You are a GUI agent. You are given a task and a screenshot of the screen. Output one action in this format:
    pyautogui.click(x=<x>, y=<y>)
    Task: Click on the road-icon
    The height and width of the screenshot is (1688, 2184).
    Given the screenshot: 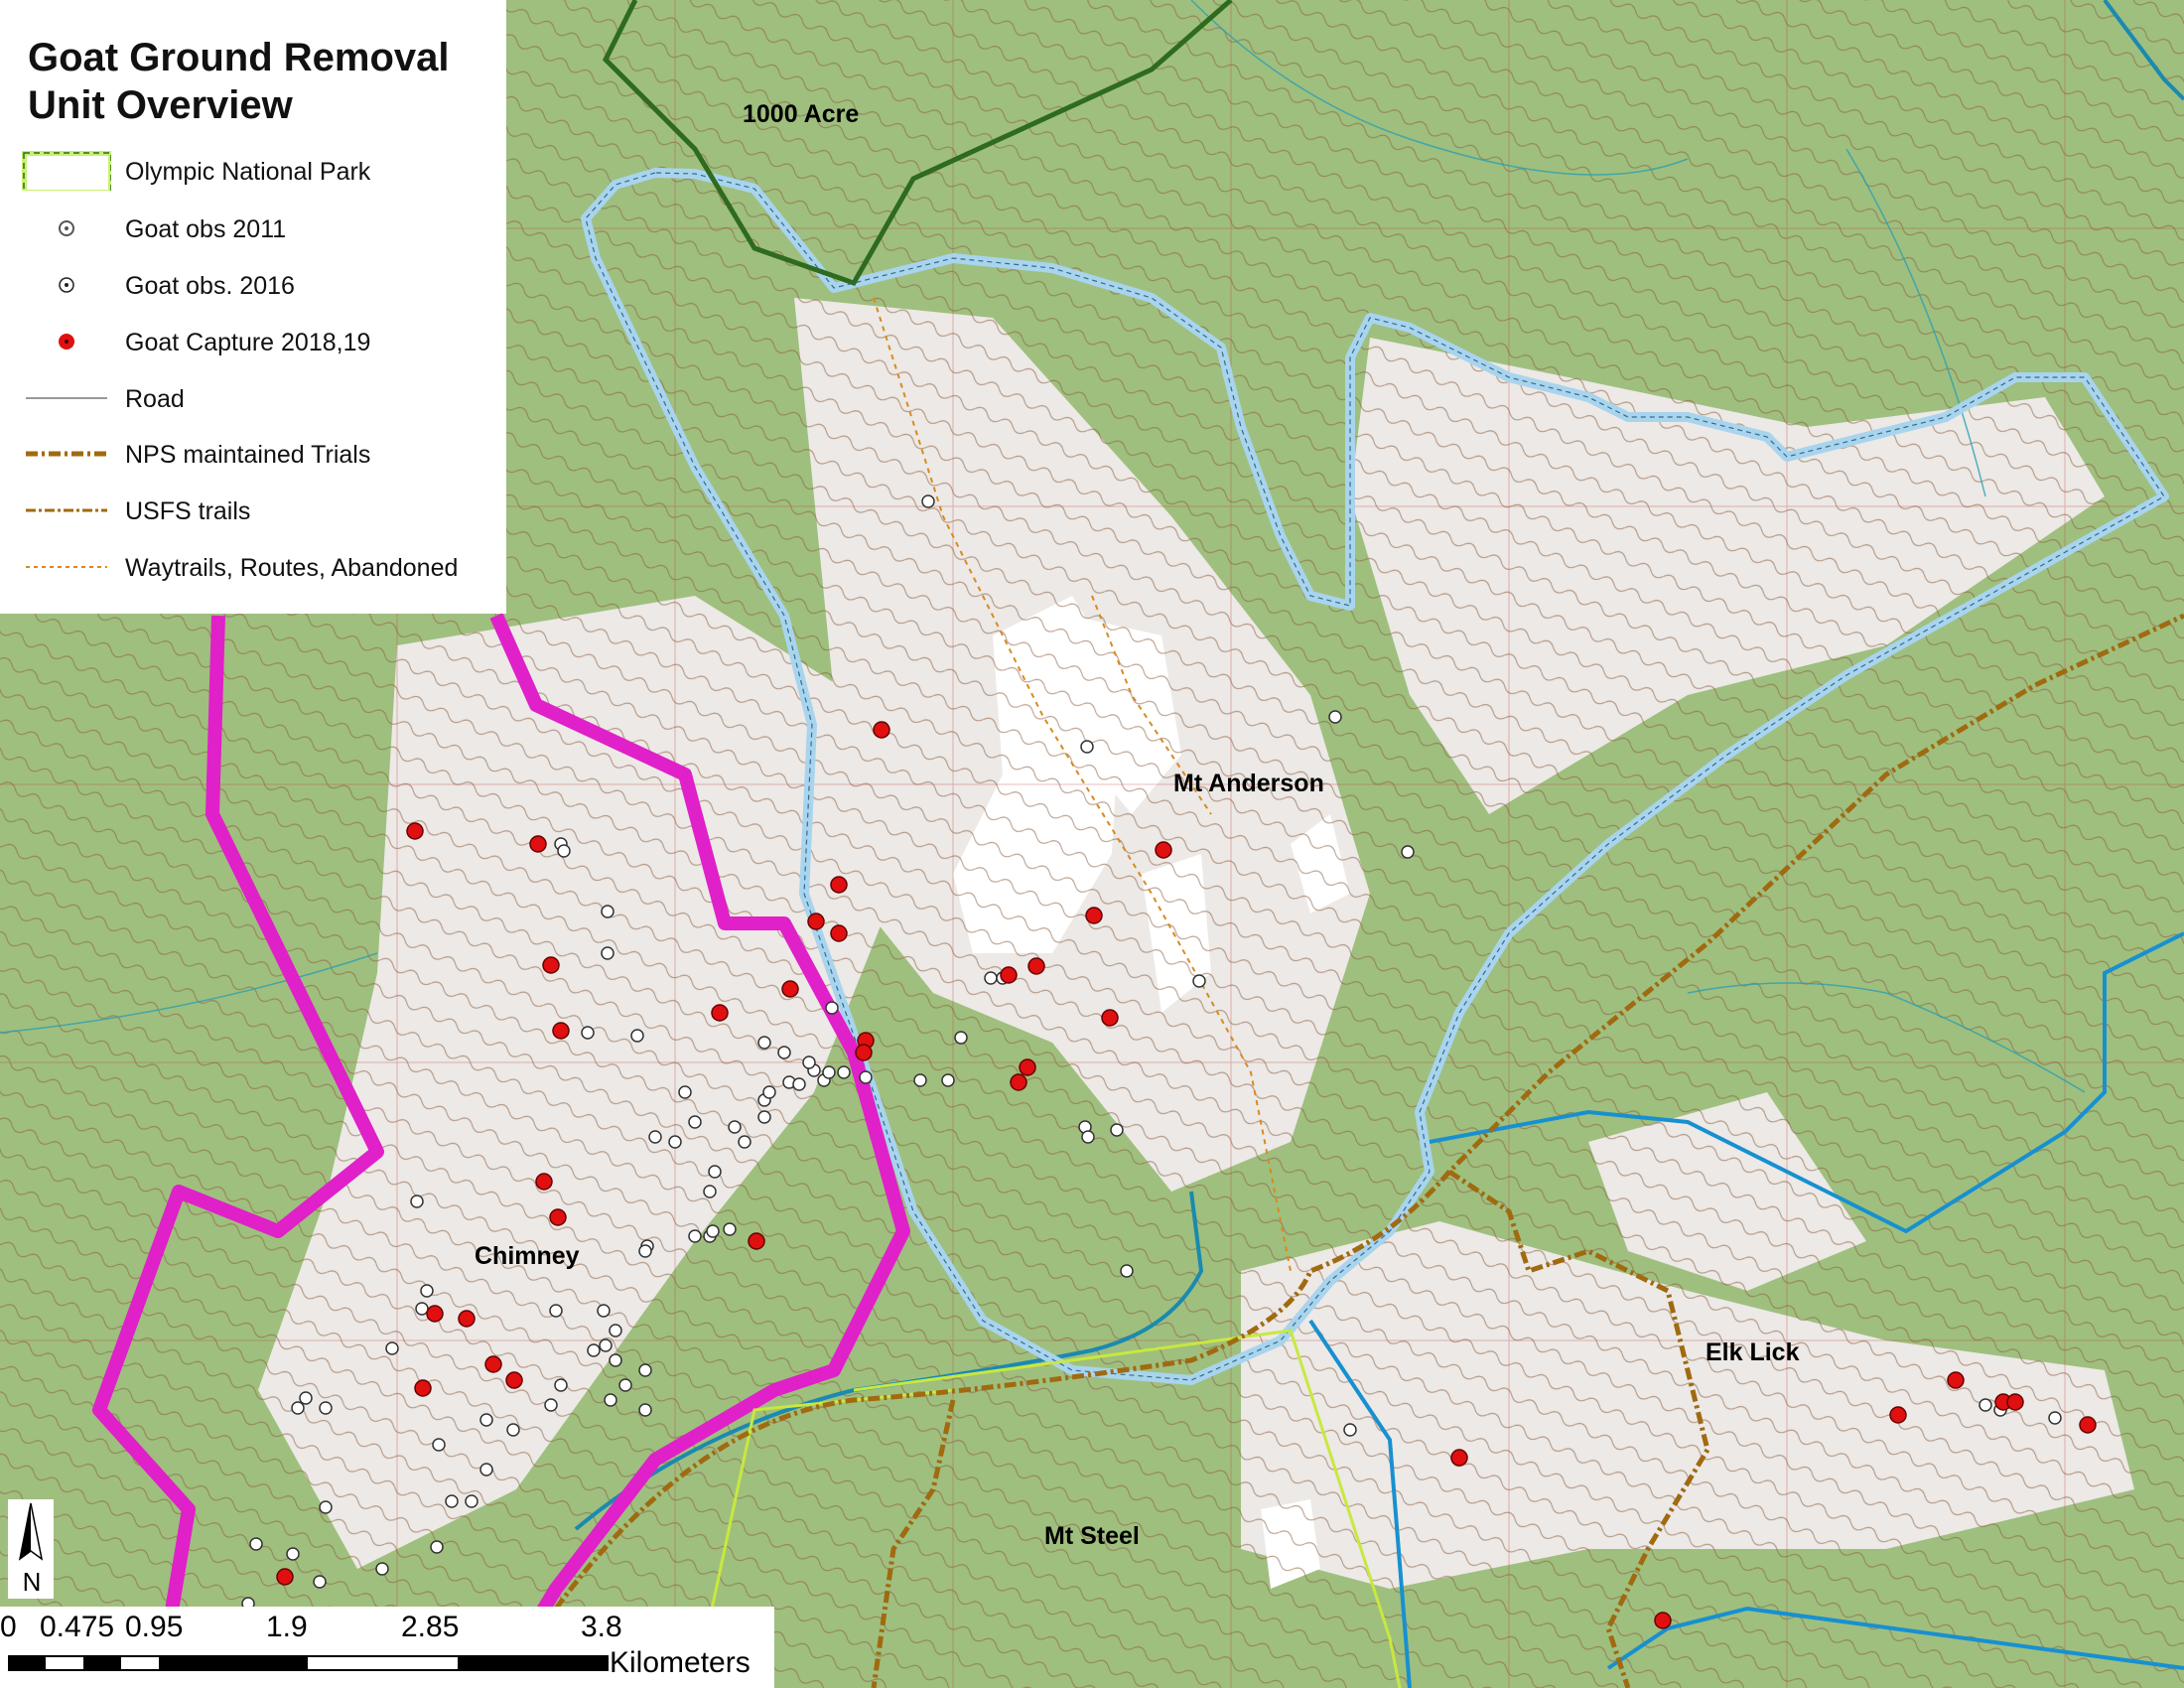 What is the action you would take?
    pyautogui.click(x=66, y=398)
    